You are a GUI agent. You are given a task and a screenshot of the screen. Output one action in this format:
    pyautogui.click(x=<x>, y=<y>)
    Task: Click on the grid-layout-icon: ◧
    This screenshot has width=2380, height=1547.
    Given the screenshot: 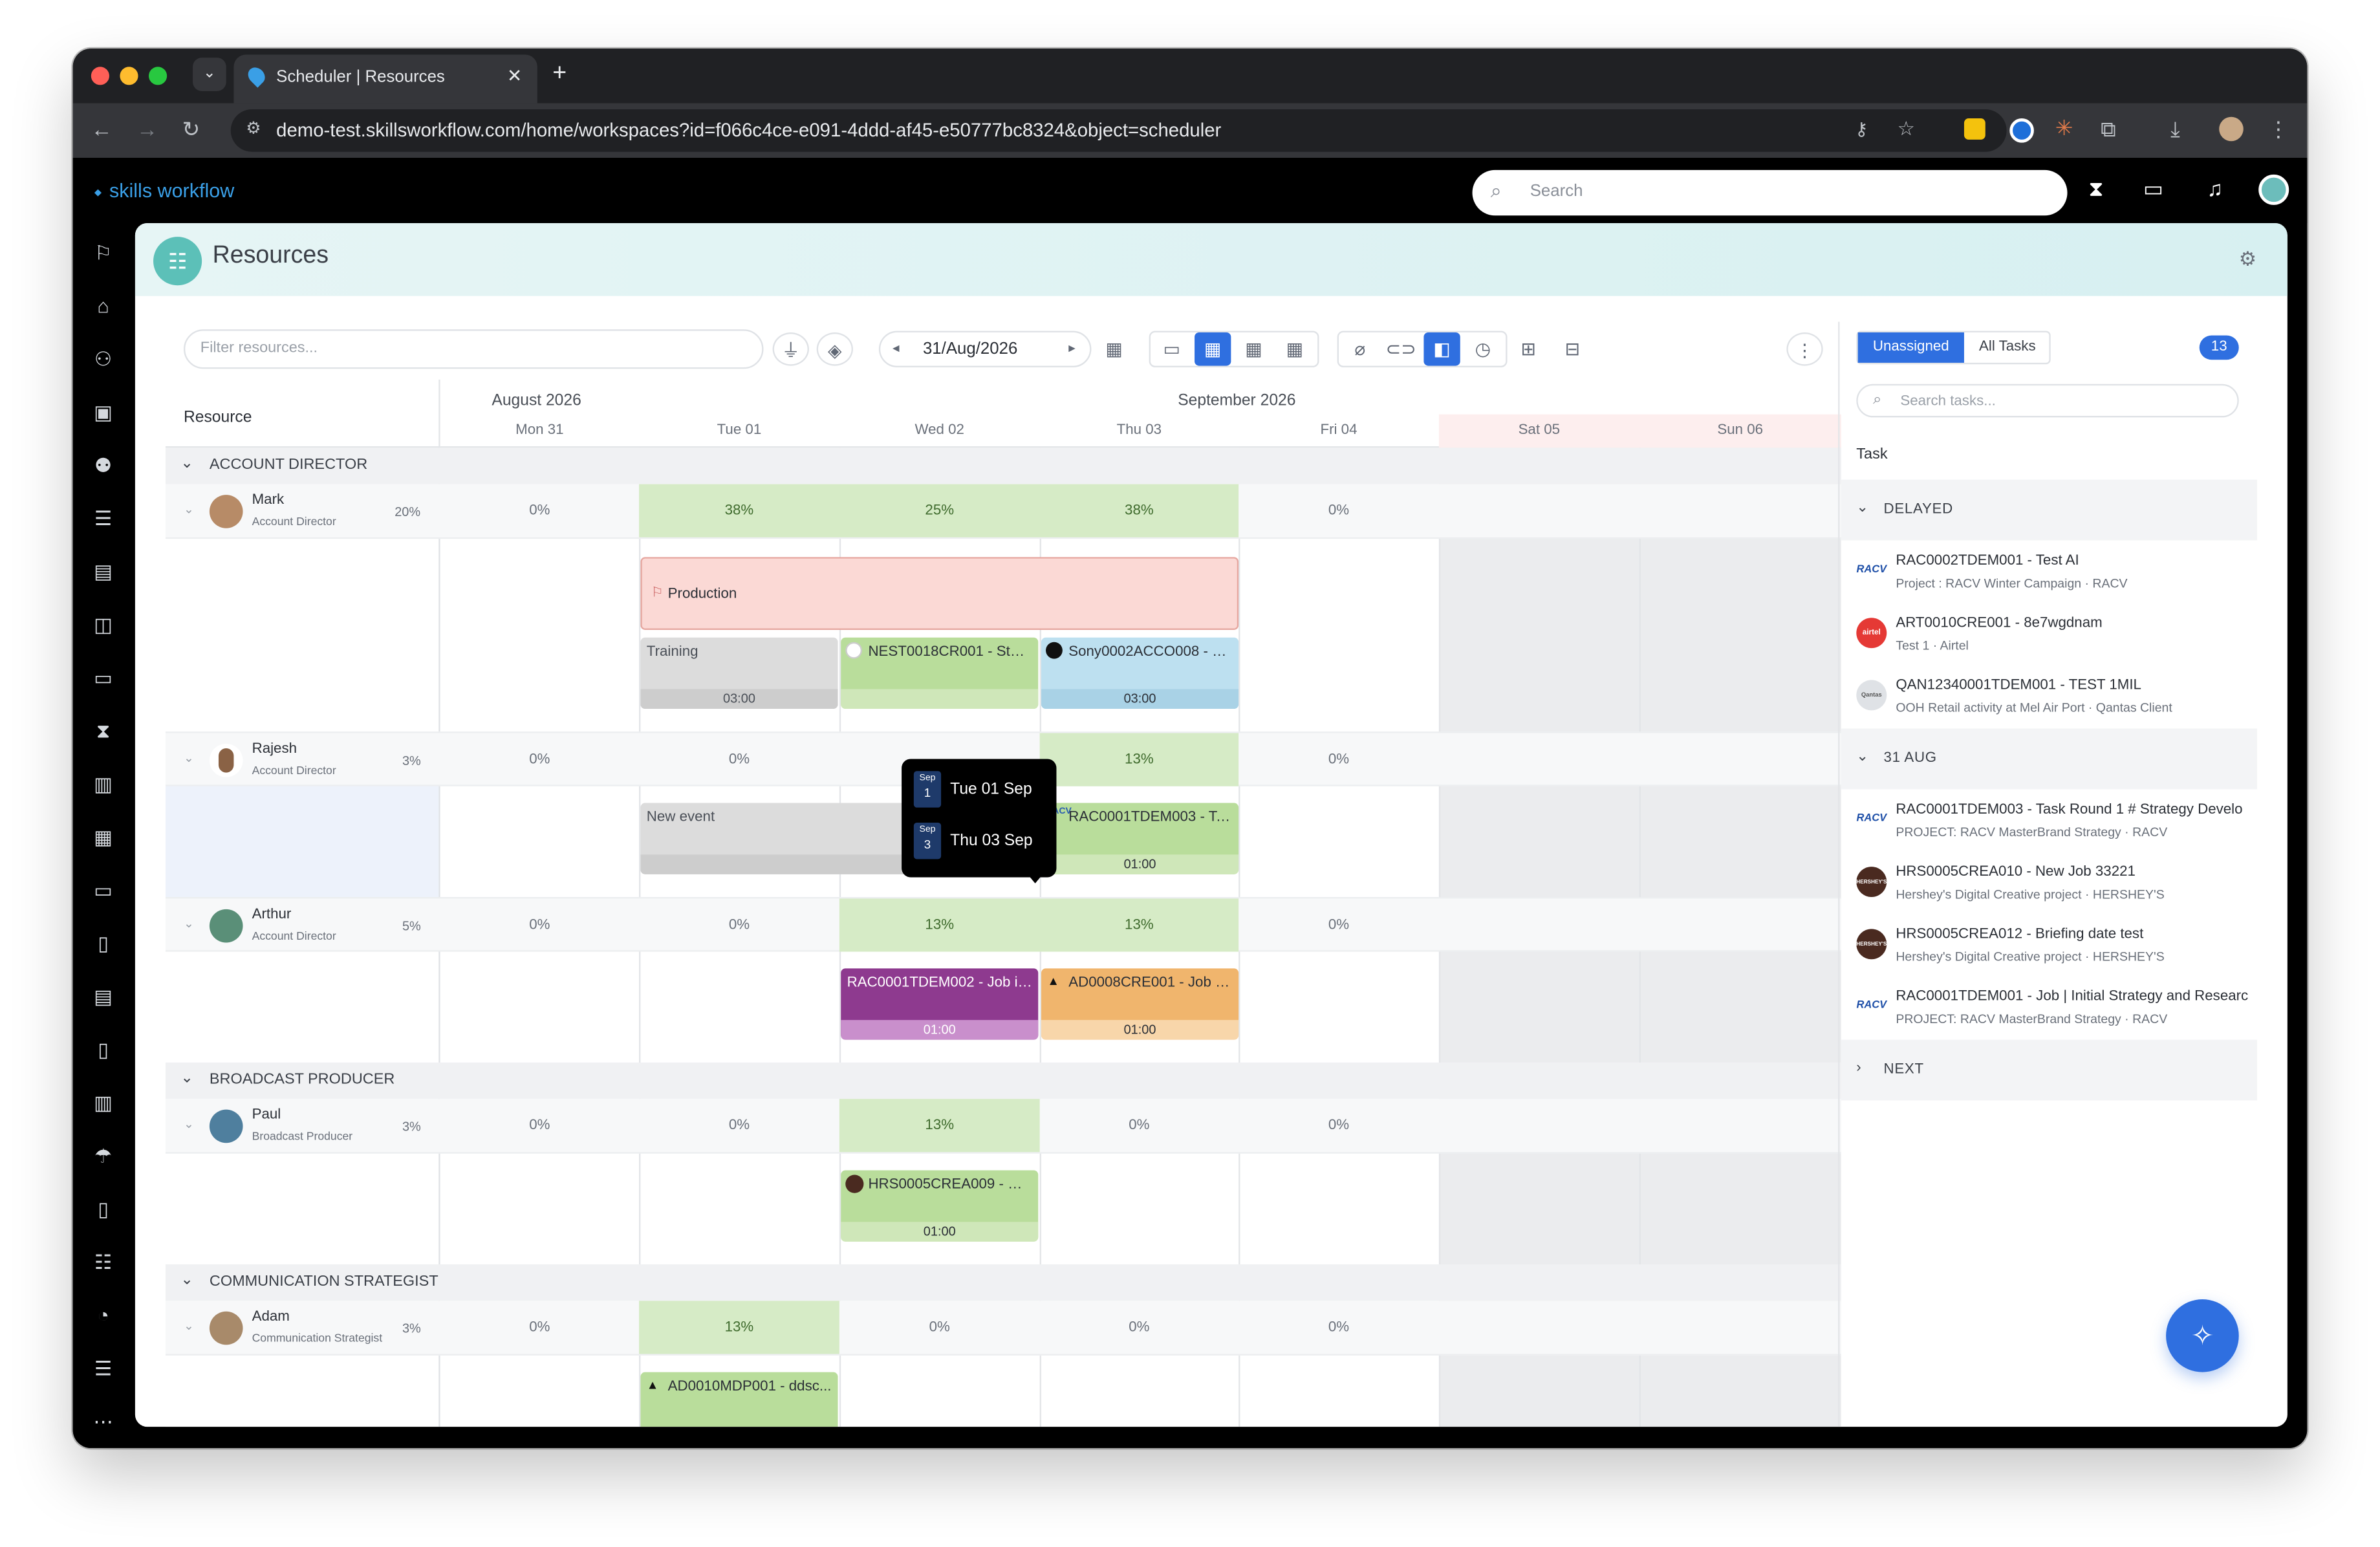 What is the action you would take?
    pyautogui.click(x=1442, y=349)
    